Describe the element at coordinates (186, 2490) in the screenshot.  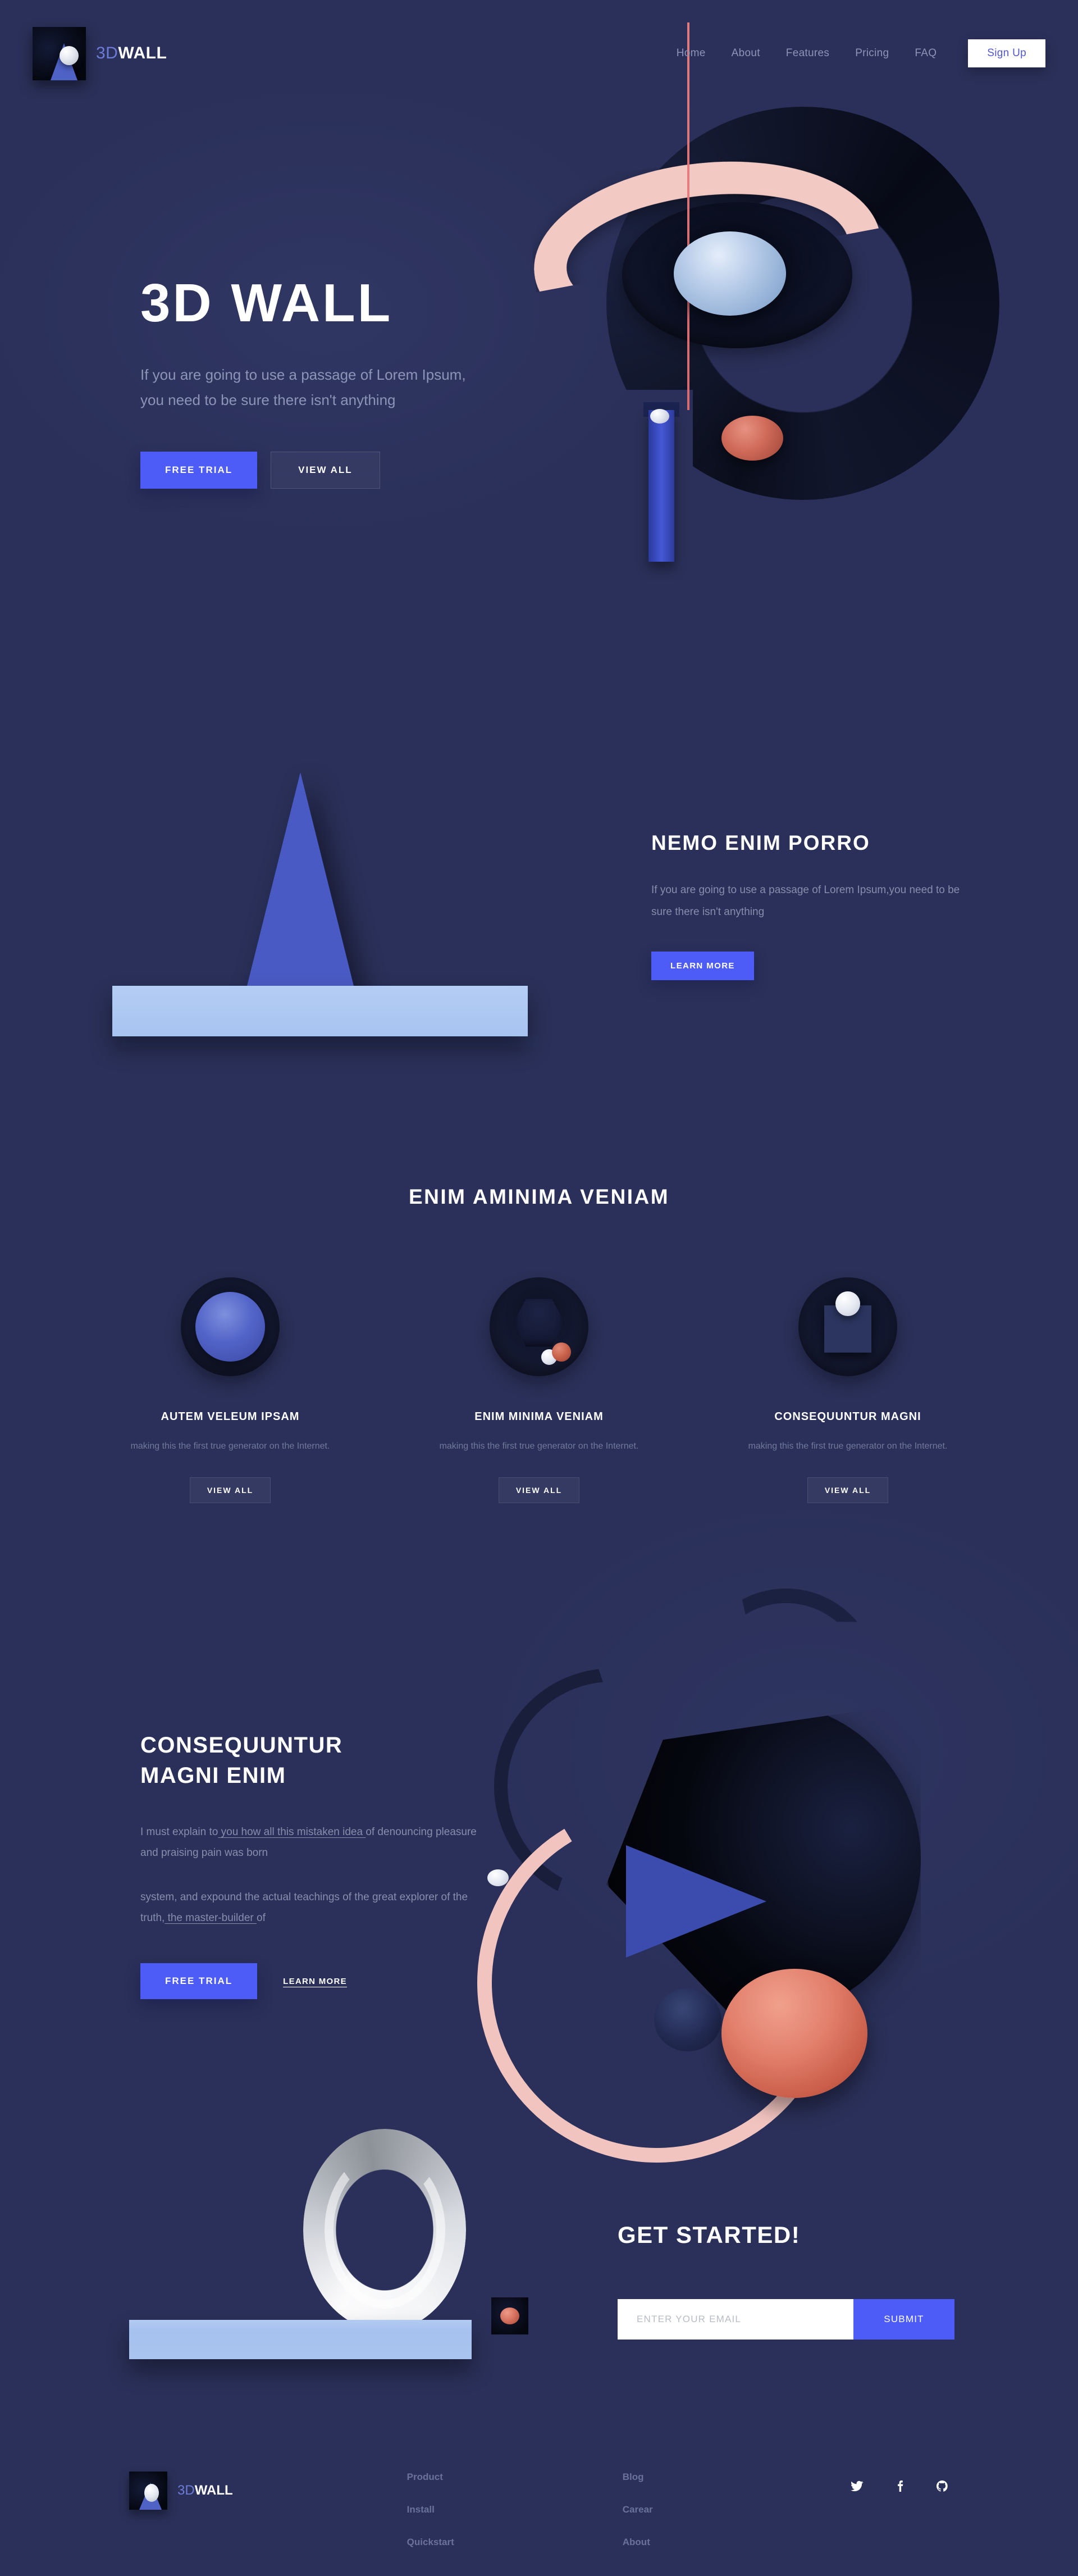
I see `footer-brand-text-light: 3D` at that location.